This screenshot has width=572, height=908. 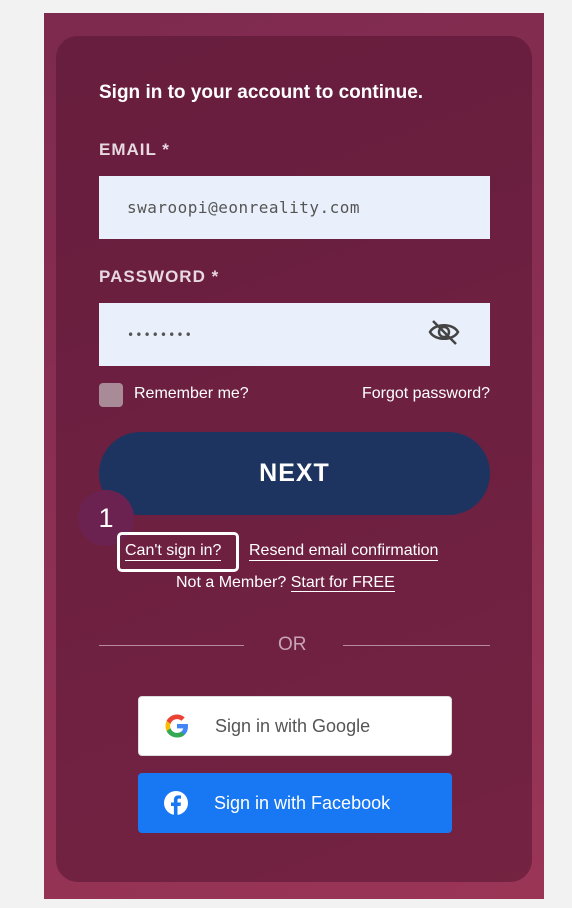 I want to click on remember-checkbox, so click(x=111, y=395).